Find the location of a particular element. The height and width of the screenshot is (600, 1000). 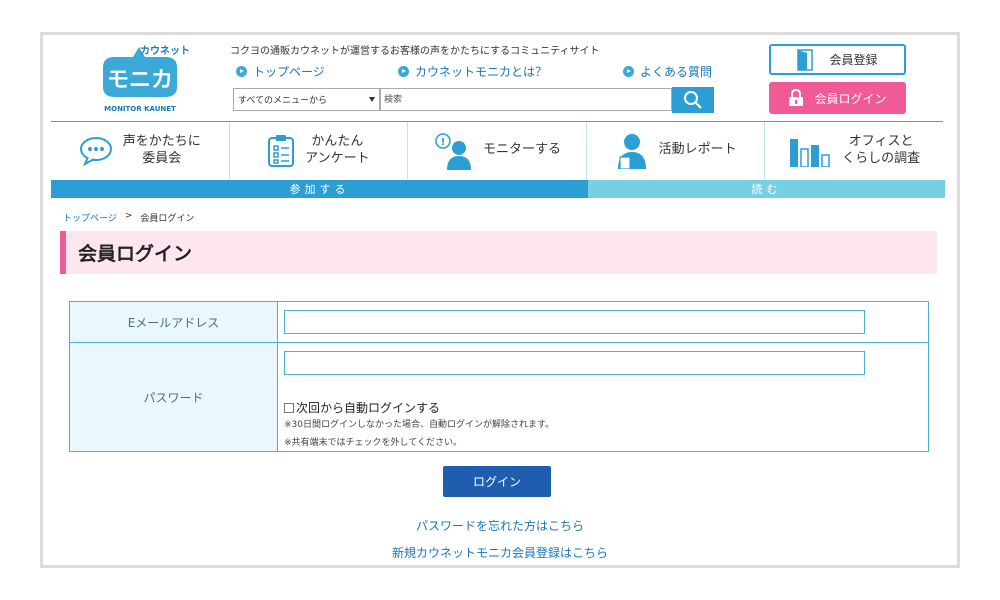

nav-section-participate: 参加する is located at coordinates (319, 189).